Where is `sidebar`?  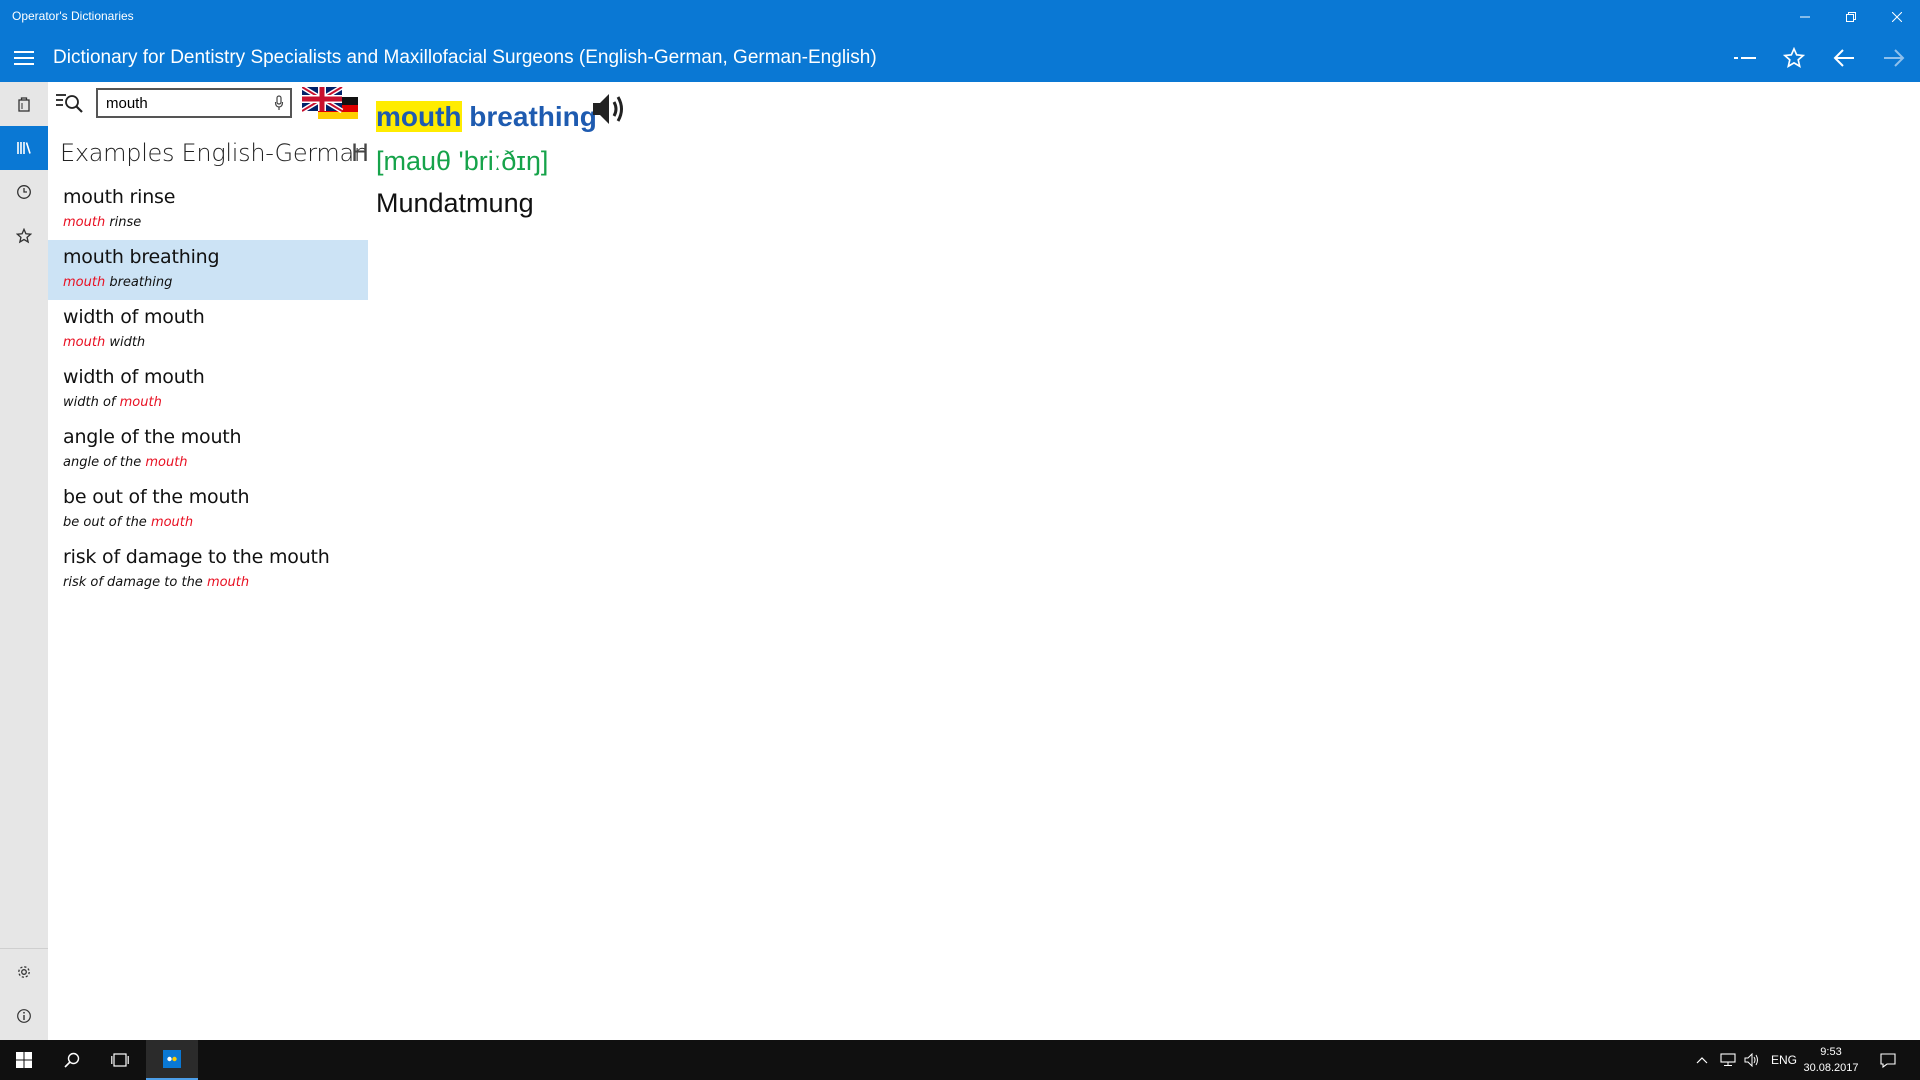
sidebar is located at coordinates (24, 561).